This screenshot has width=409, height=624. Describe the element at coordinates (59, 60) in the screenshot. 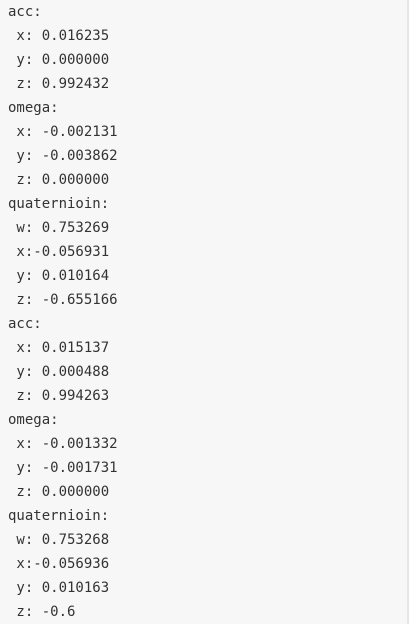

I see `console-line: y: 0.000000` at that location.